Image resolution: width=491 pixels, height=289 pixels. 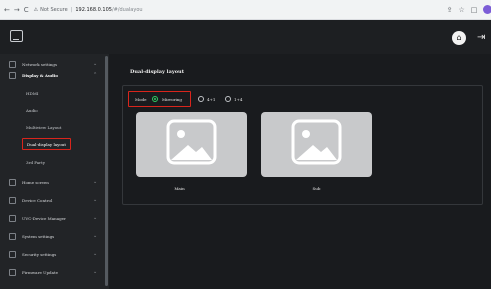 I want to click on reload-icon: C, so click(x=26, y=10).